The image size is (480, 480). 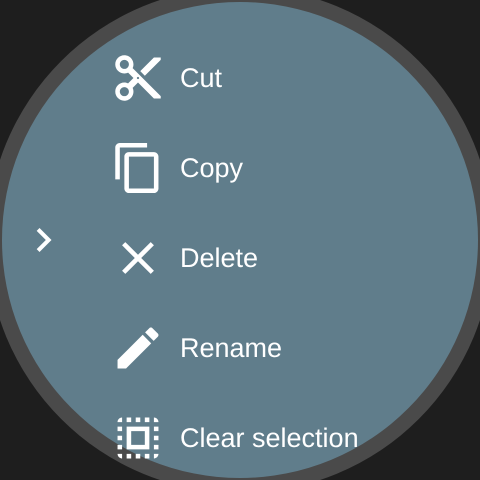 I want to click on menu-item: Cut, so click(x=236, y=78).